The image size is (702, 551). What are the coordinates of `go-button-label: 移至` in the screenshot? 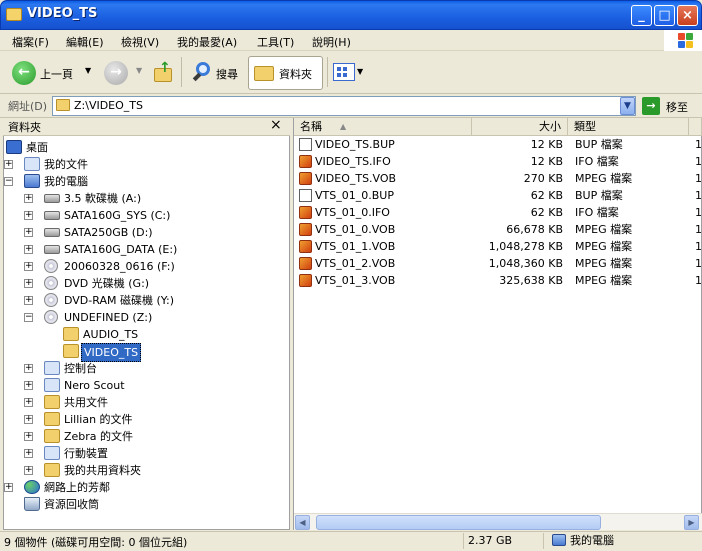 It's located at (677, 107).